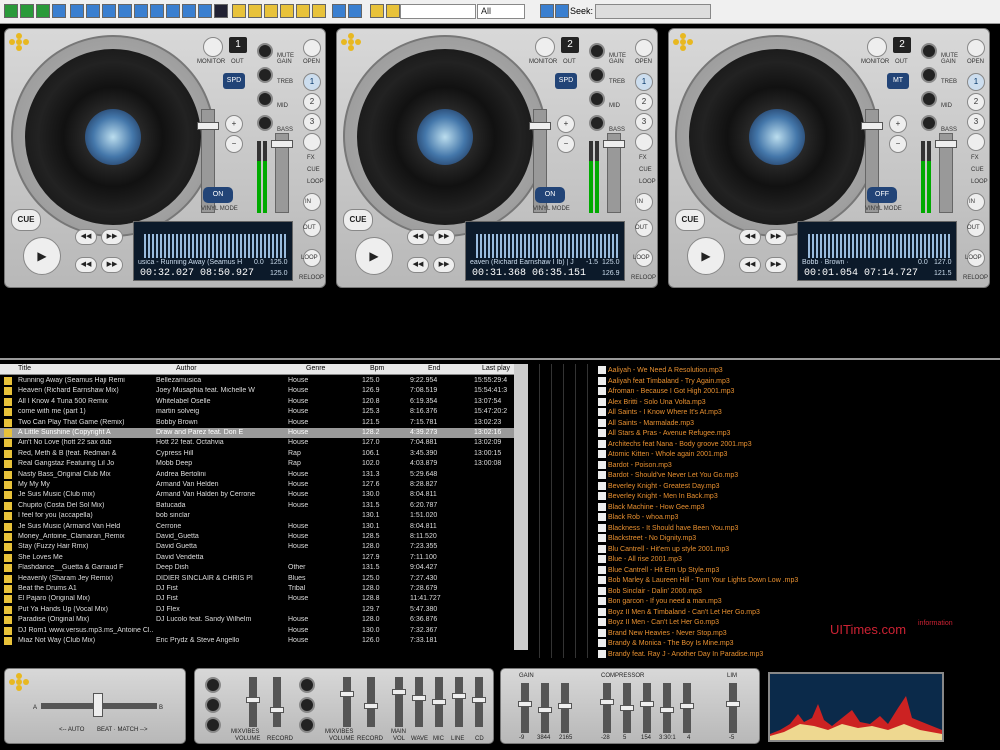 The image size is (1000, 750). Describe the element at coordinates (377, 368) in the screenshot. I see `col-bpm: Bpm` at that location.